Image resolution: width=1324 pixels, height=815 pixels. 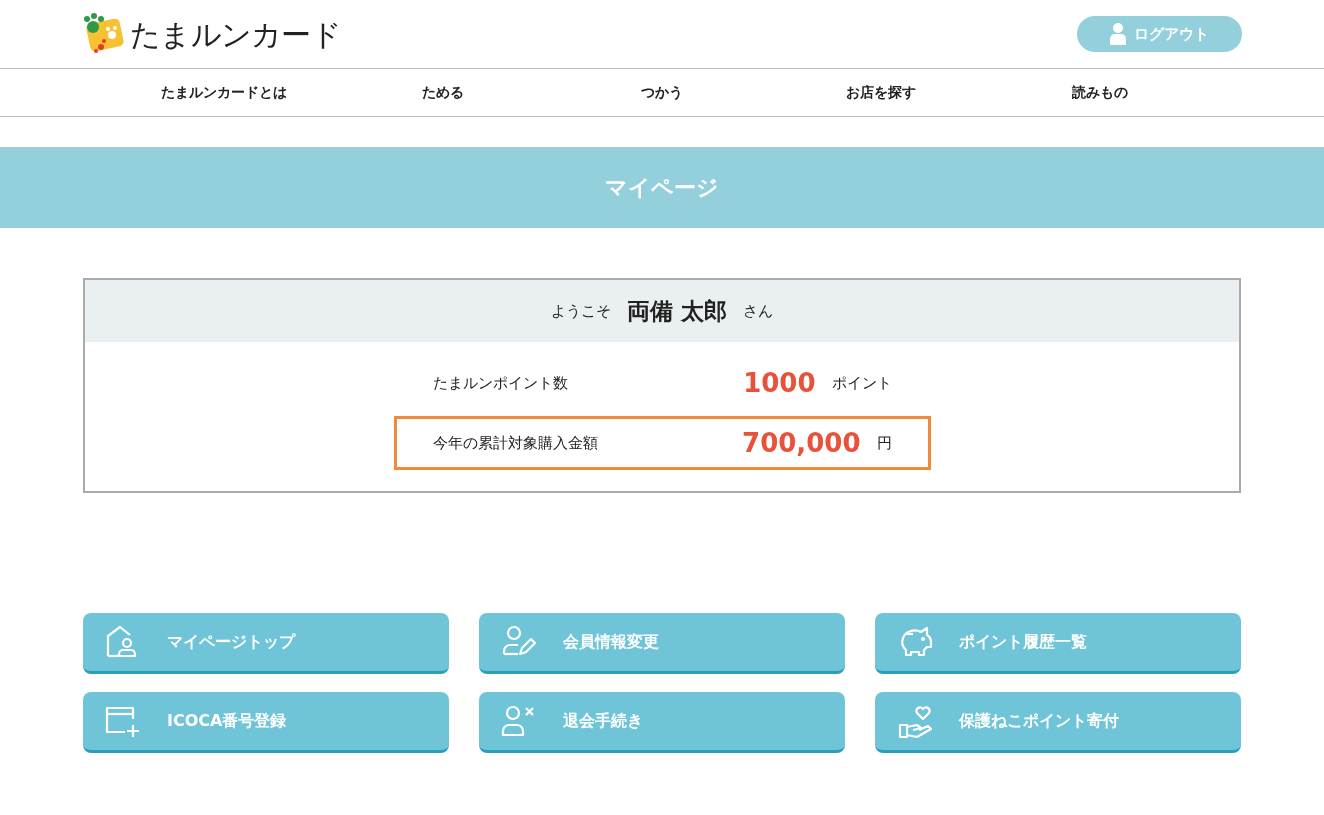 What do you see at coordinates (515, 443) in the screenshot?
I see `stat-label: 今年の累計対象購入金額` at bounding box center [515, 443].